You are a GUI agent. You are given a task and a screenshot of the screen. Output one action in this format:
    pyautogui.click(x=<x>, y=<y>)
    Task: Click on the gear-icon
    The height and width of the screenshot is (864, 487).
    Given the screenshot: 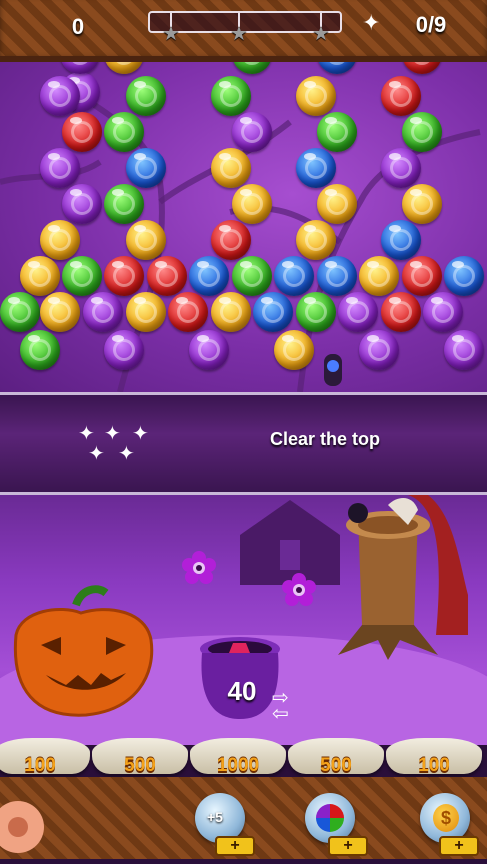 What is the action you would take?
    pyautogui.click(x=30, y=823)
    